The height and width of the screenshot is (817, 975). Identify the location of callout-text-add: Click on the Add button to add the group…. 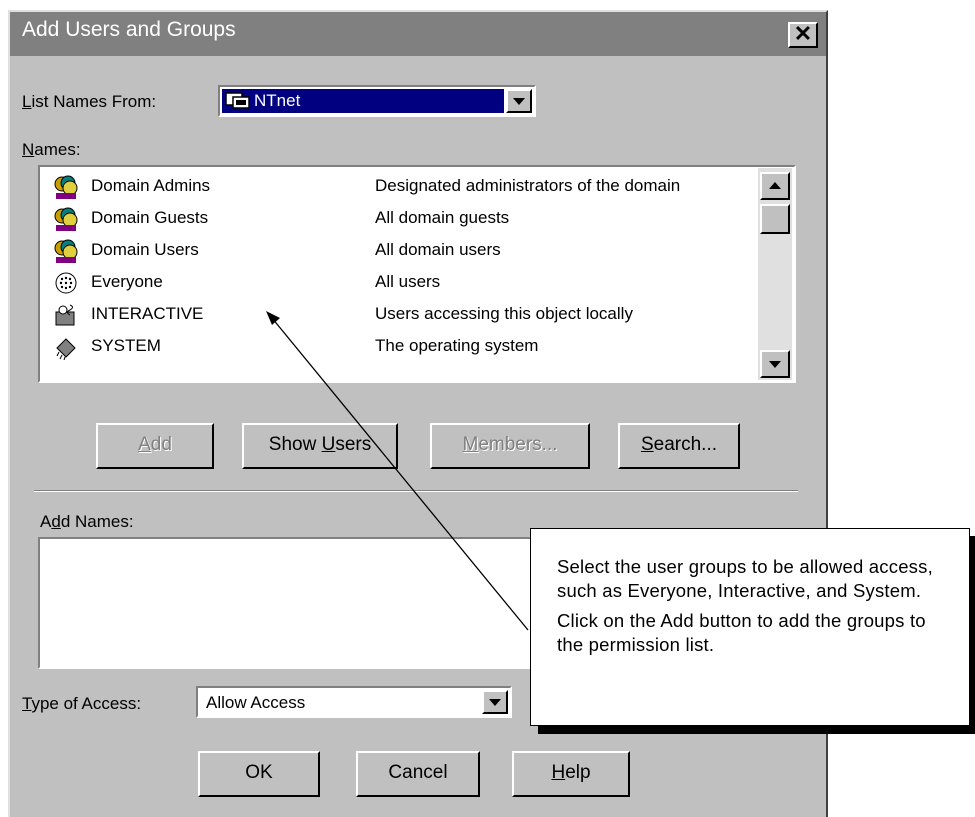
(741, 632).